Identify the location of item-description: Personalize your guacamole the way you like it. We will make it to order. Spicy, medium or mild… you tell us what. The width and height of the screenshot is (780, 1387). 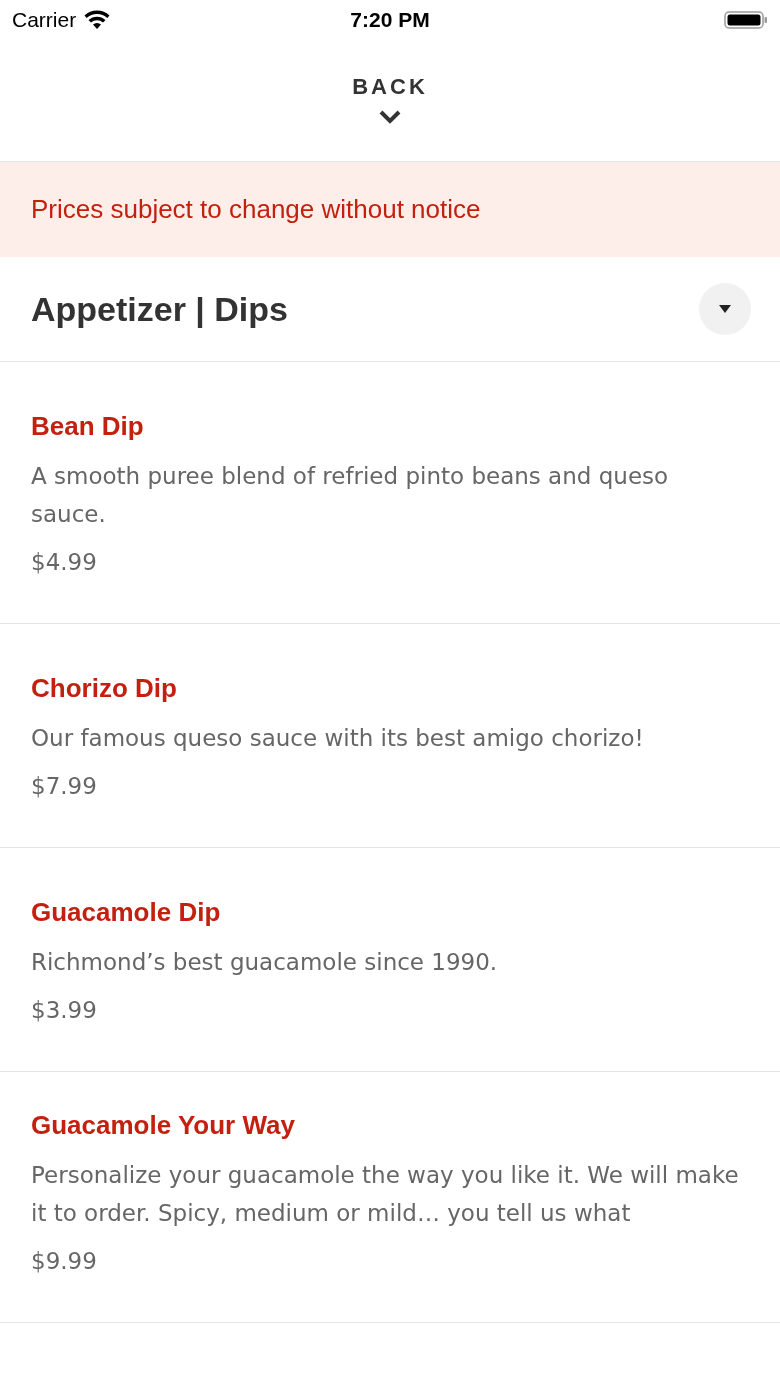
(385, 1194).